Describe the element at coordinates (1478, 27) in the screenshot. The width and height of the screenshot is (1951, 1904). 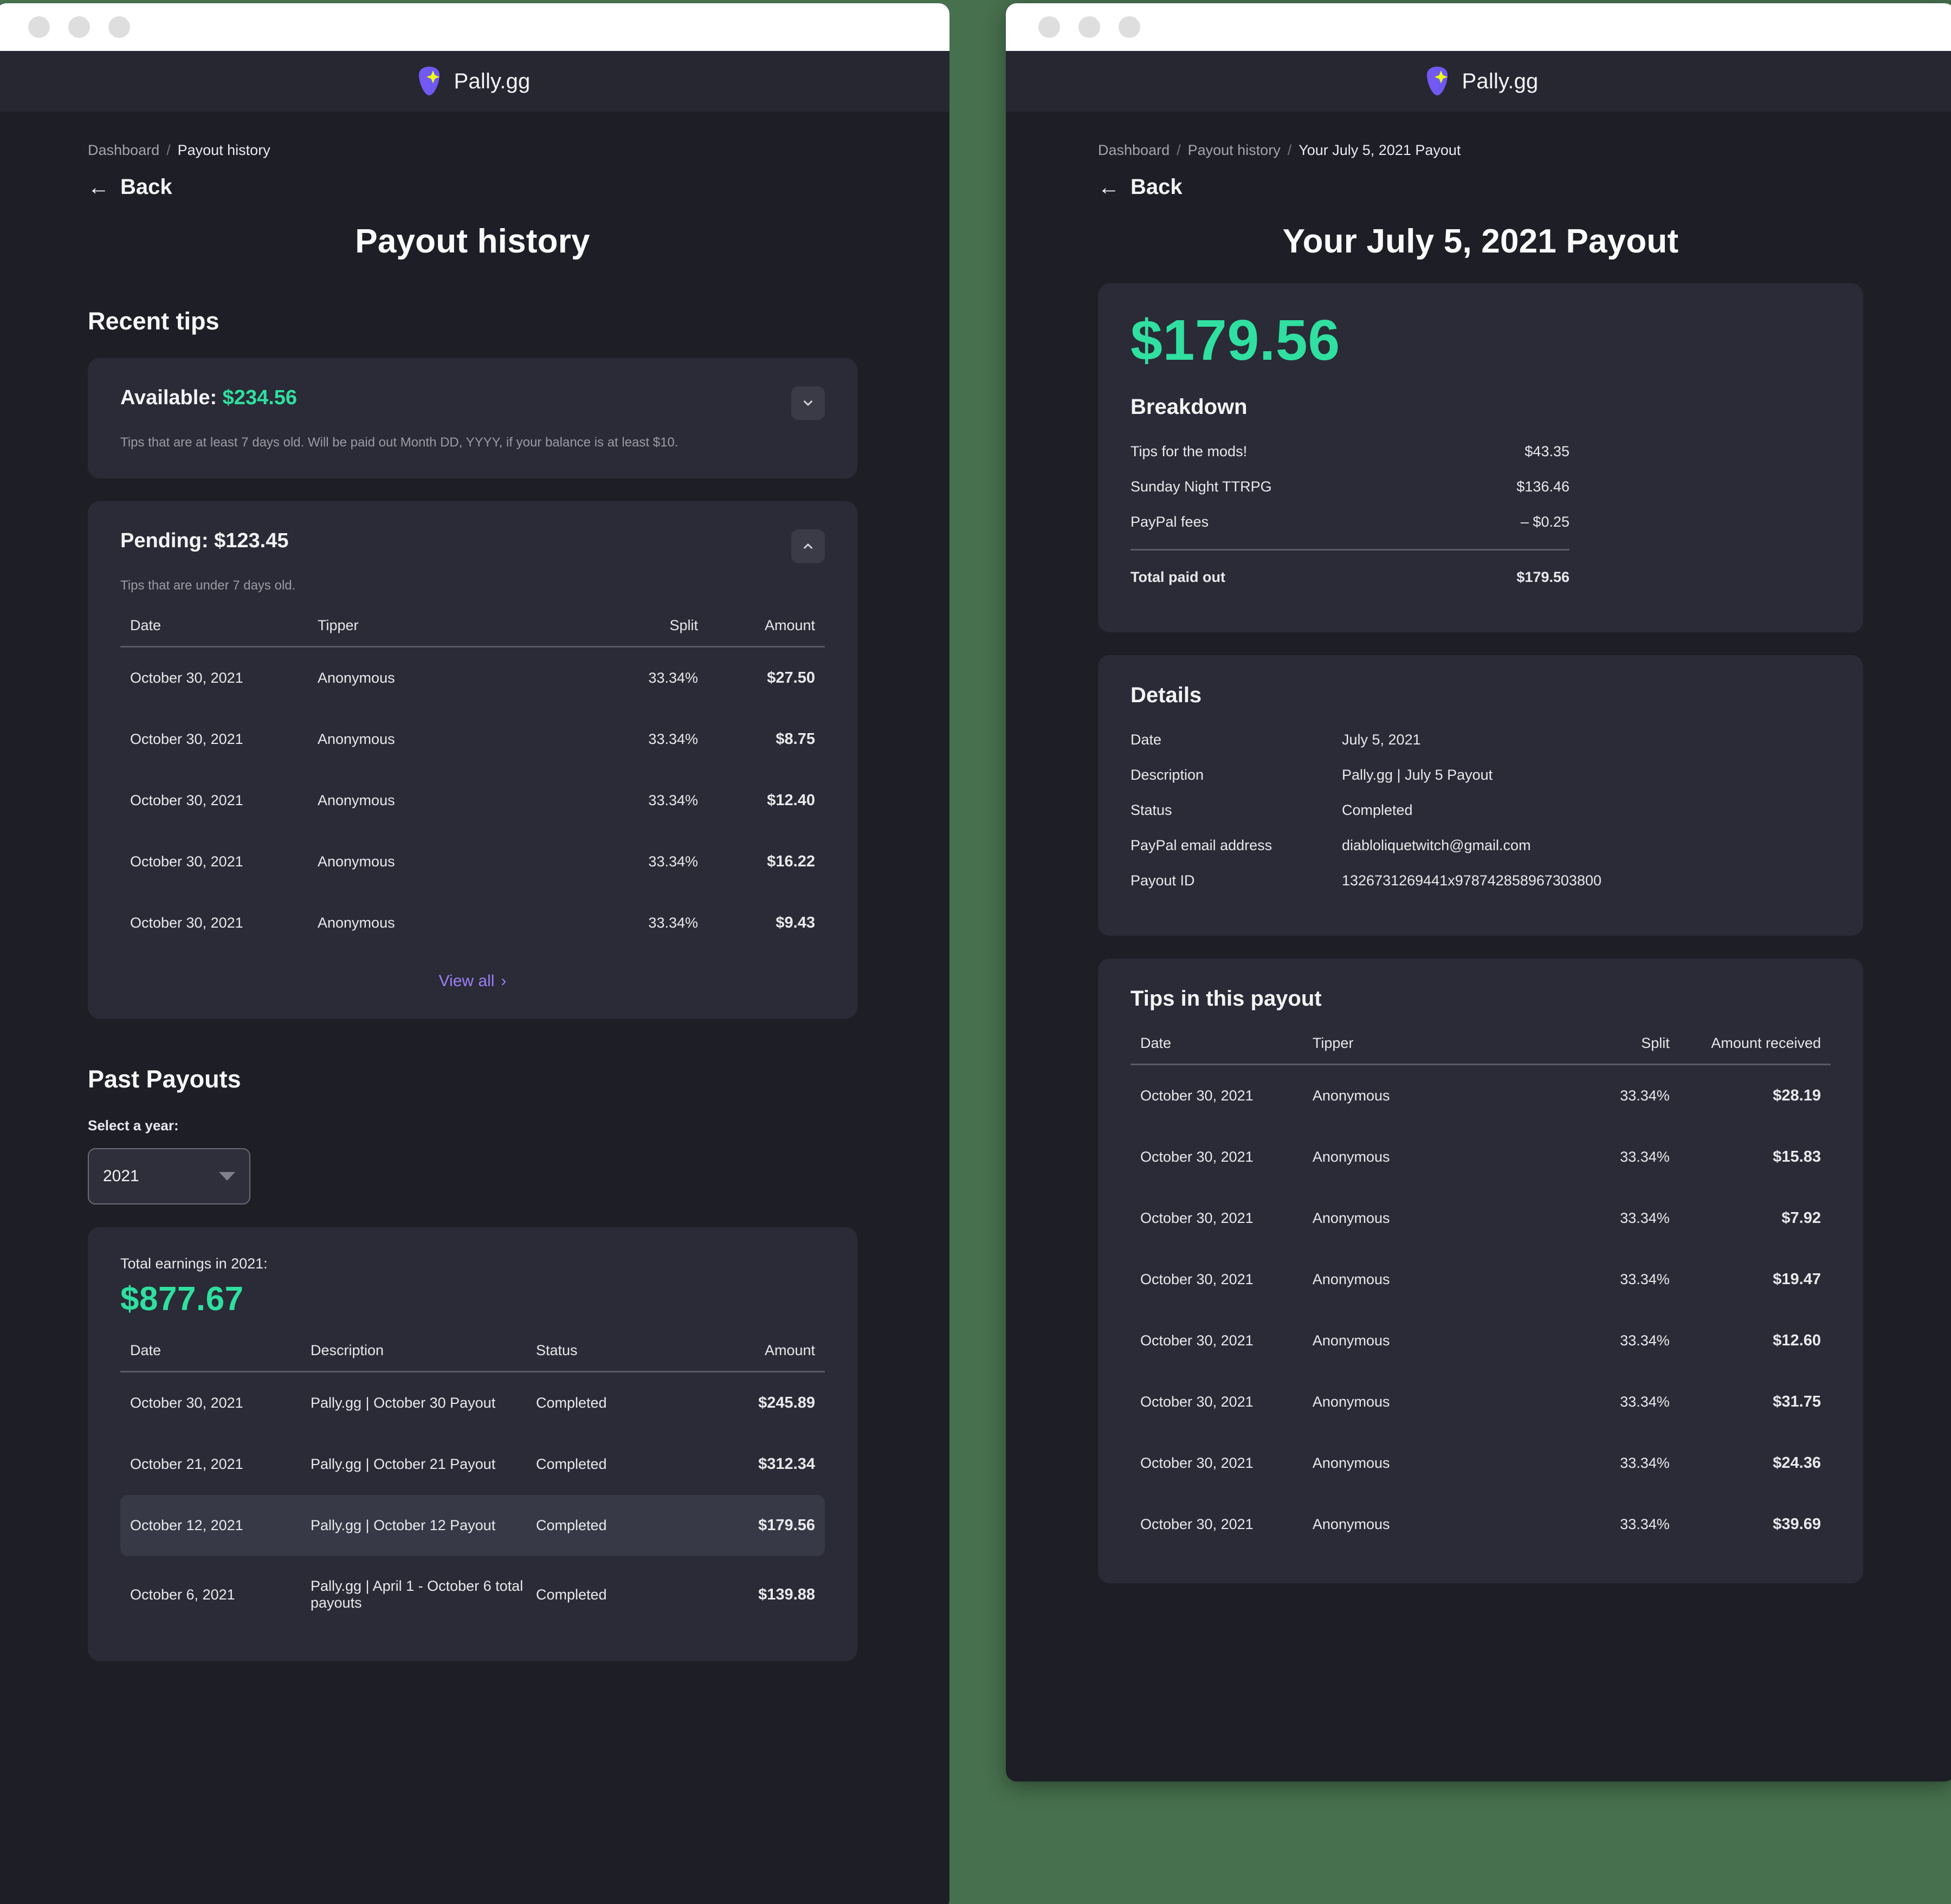
I see `window-titlebar-right` at that location.